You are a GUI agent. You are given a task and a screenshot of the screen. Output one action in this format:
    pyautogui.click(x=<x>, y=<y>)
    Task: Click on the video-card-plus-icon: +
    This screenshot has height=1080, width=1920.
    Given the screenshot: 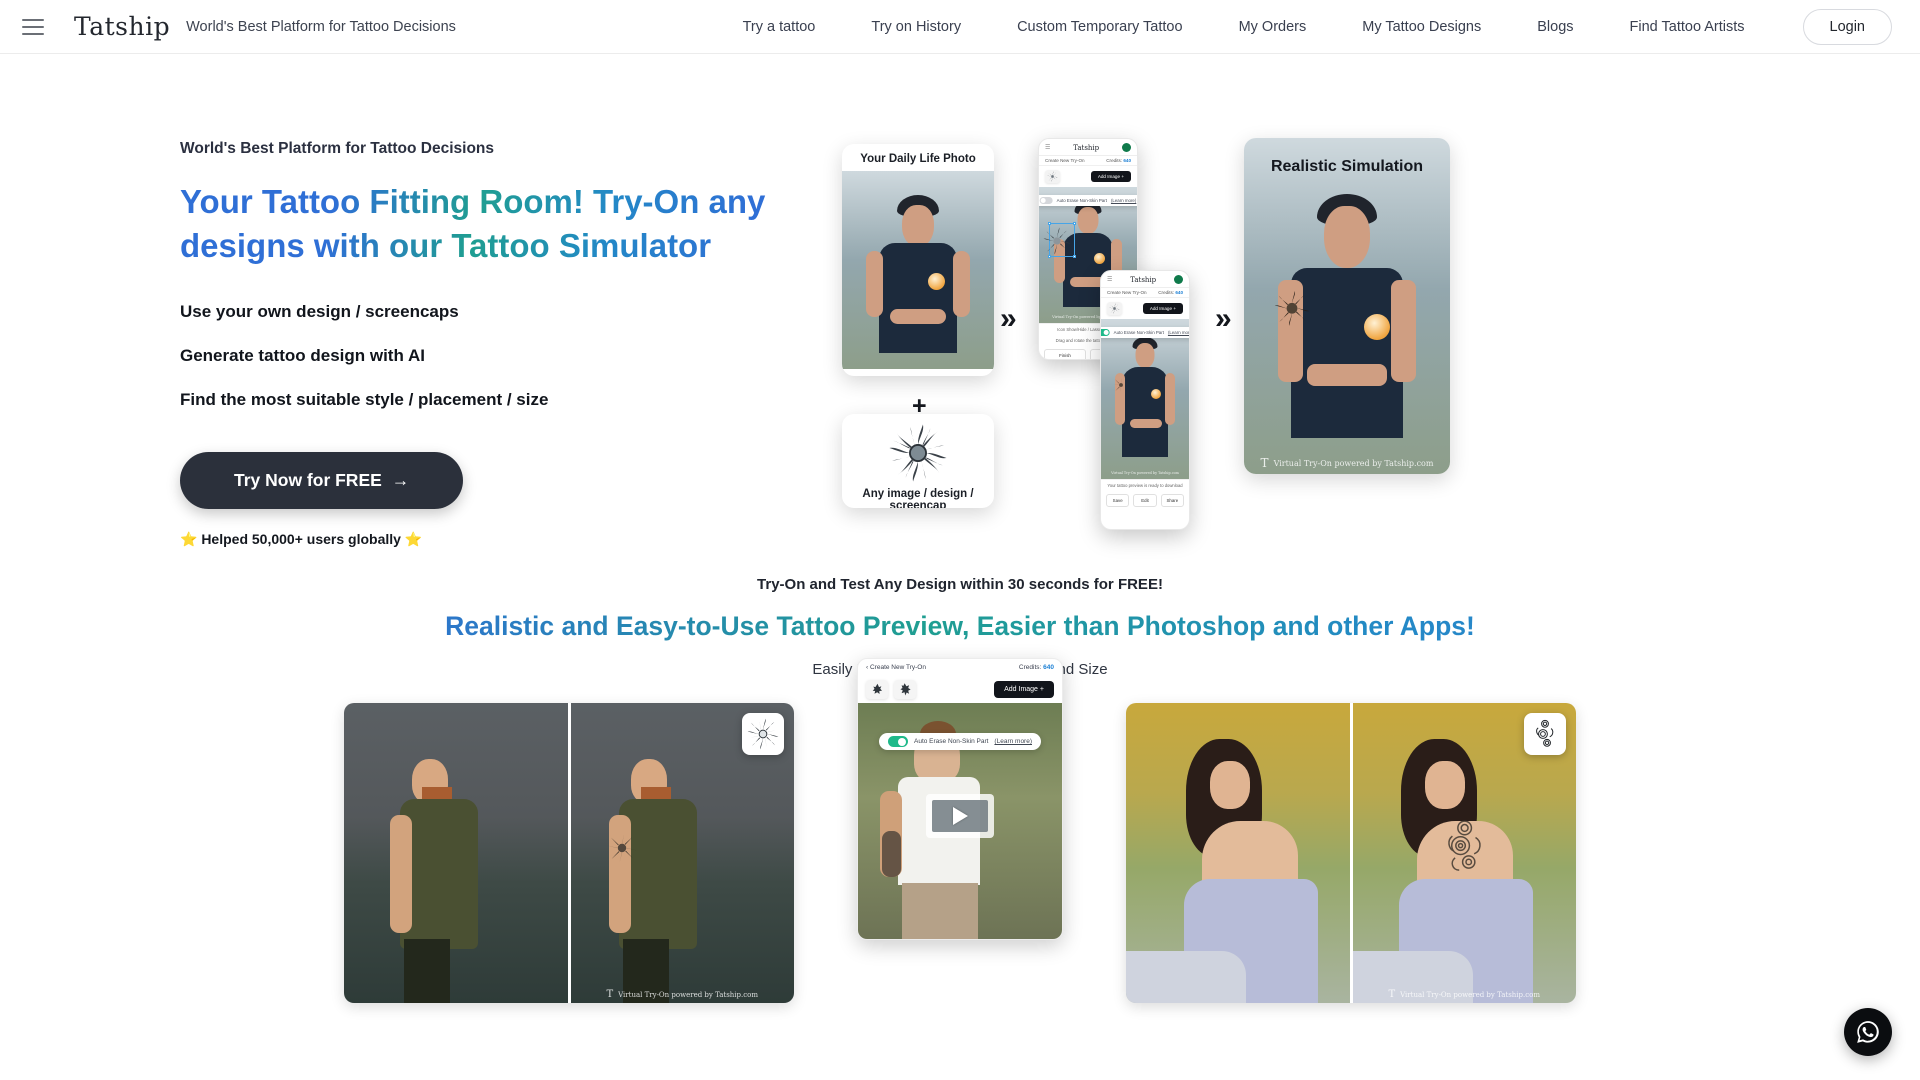 What is the action you would take?
    pyautogui.click(x=1041, y=689)
    